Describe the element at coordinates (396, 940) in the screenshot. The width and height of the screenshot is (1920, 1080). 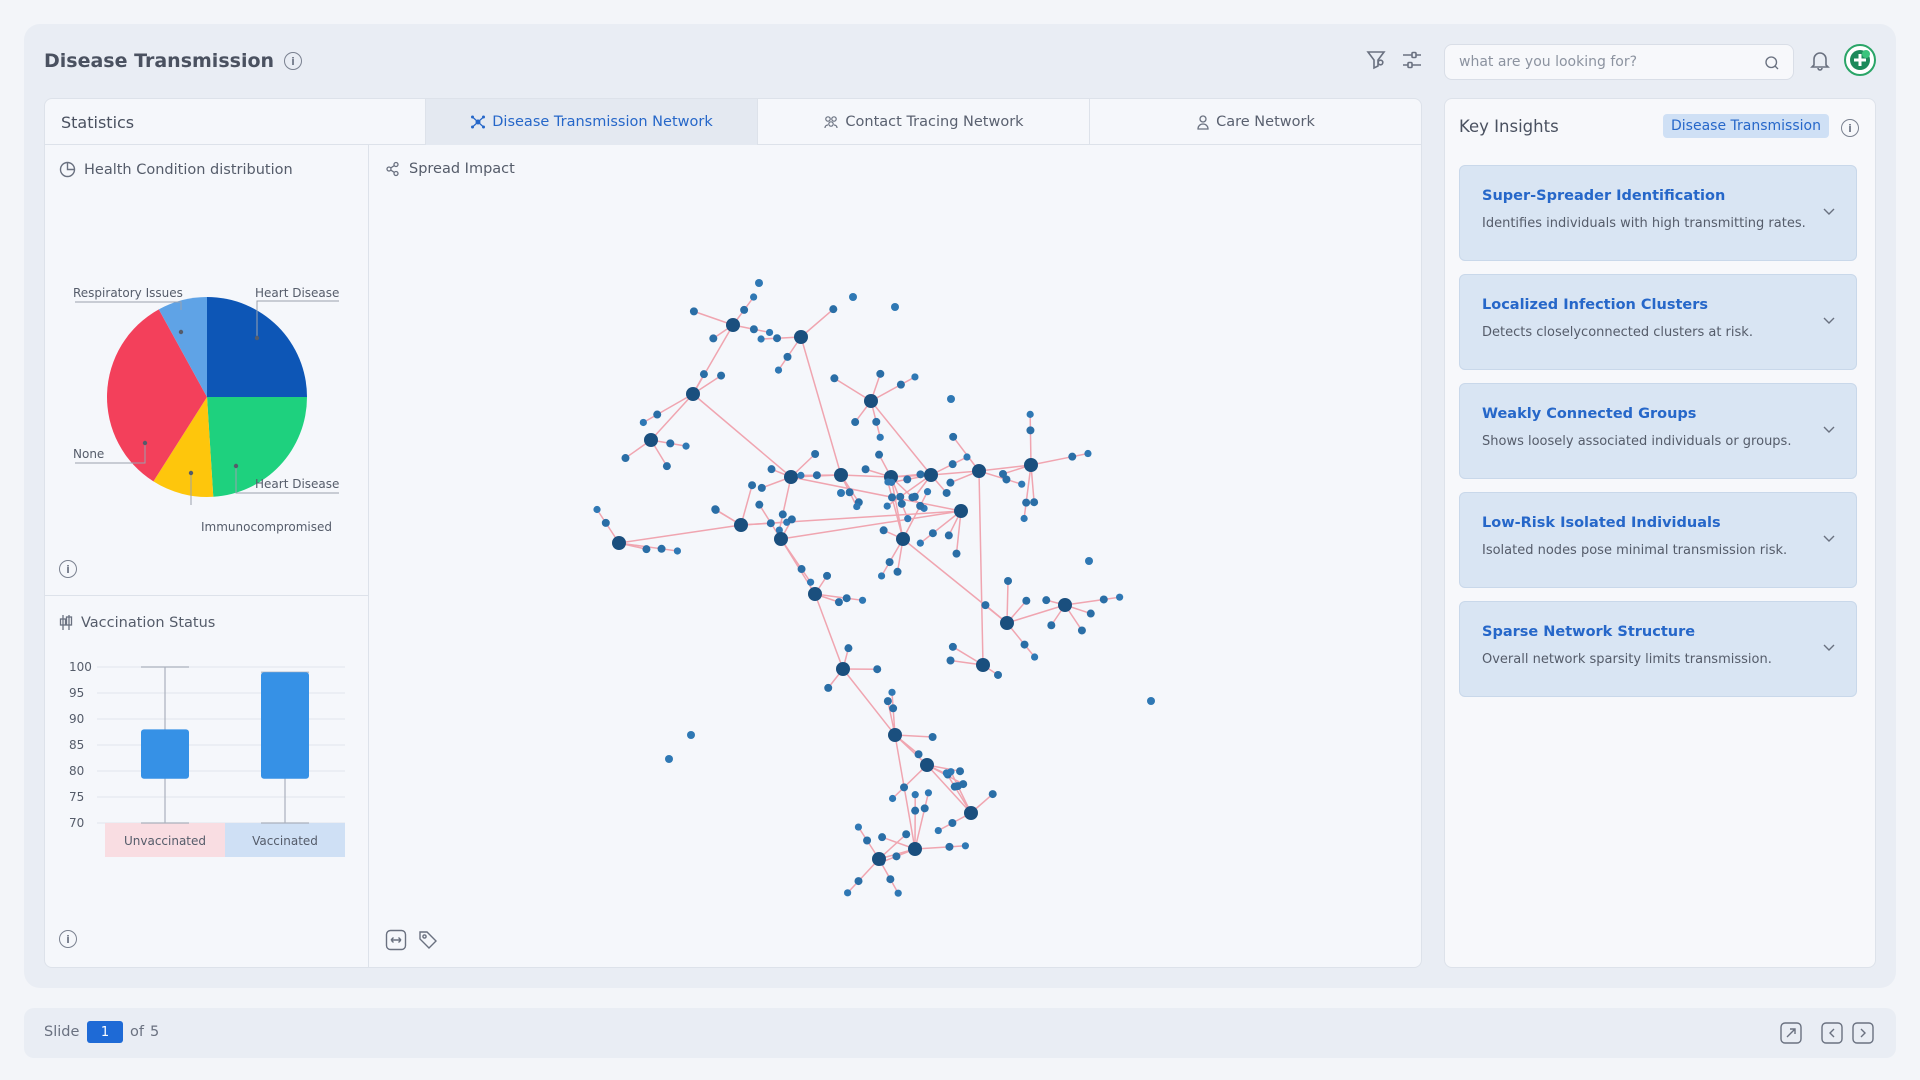
I see `fit-width-icon` at that location.